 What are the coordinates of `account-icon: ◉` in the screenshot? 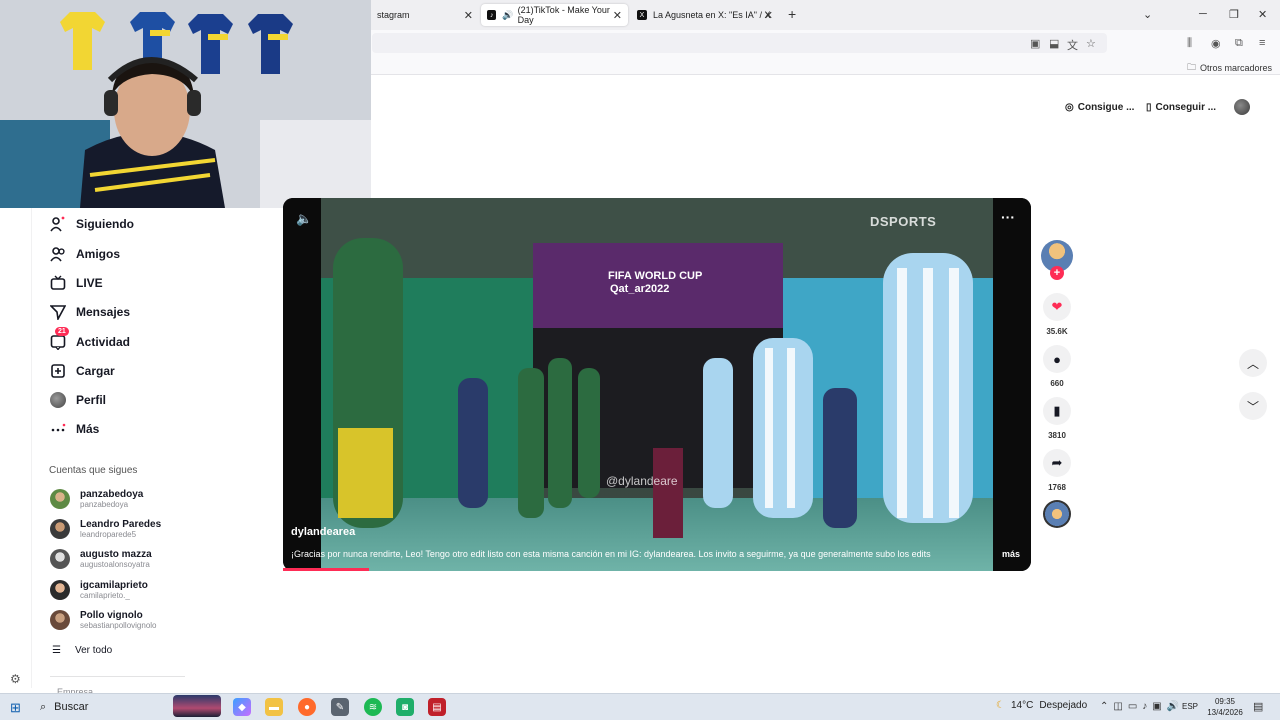 It's located at (1216, 43).